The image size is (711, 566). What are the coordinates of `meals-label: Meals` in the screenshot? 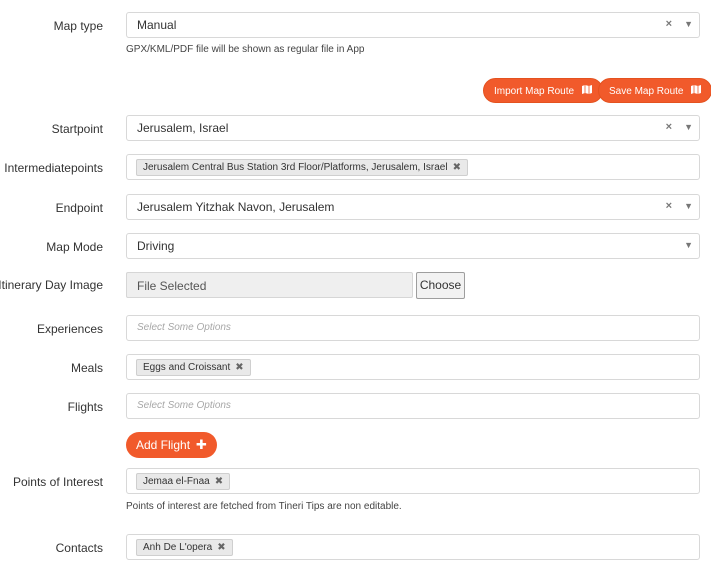 It's located at (86, 368).